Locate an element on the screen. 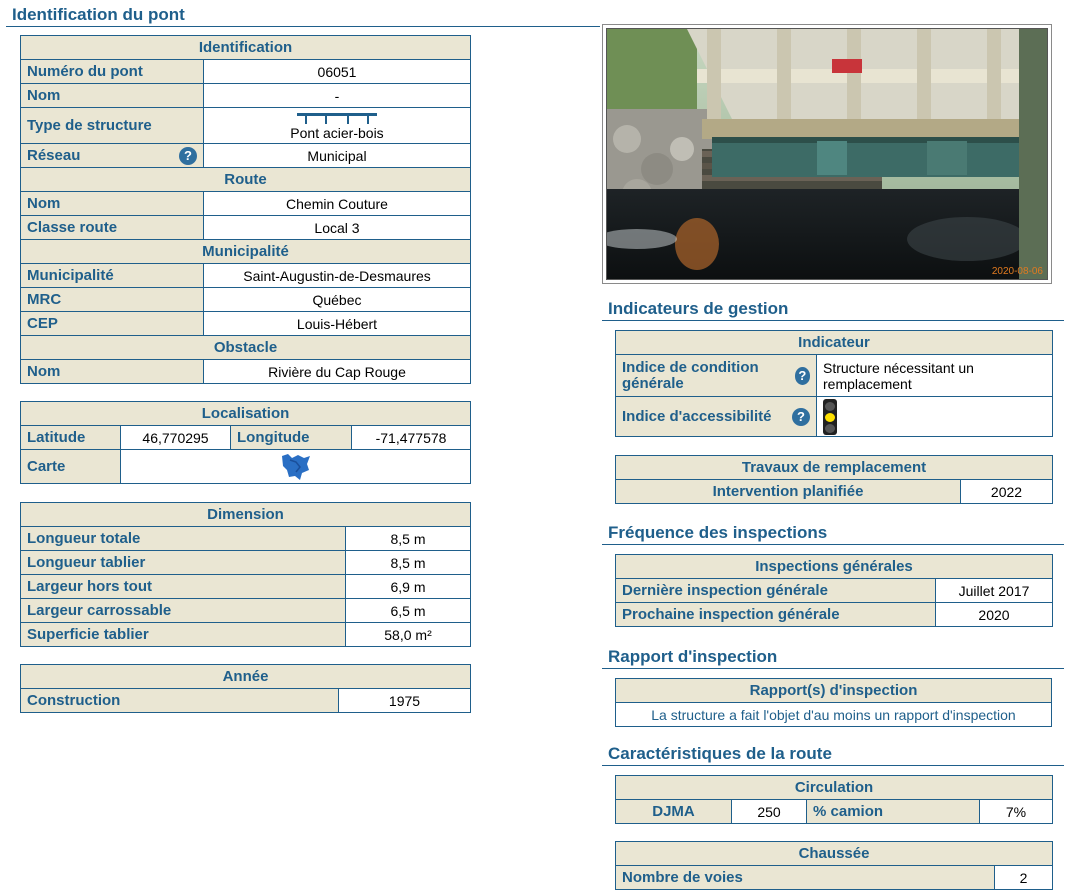  camion-value: 7% is located at coordinates (1016, 811).